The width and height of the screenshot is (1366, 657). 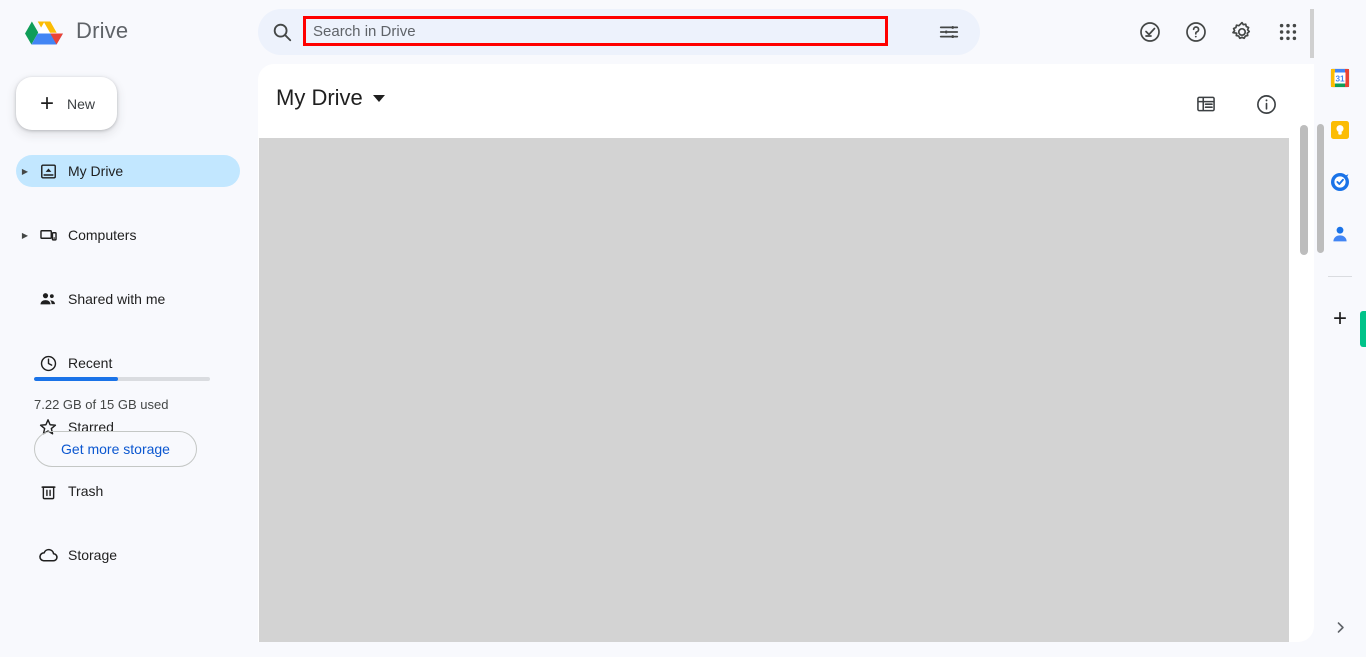 I want to click on storage-progress-track, so click(x=122, y=379).